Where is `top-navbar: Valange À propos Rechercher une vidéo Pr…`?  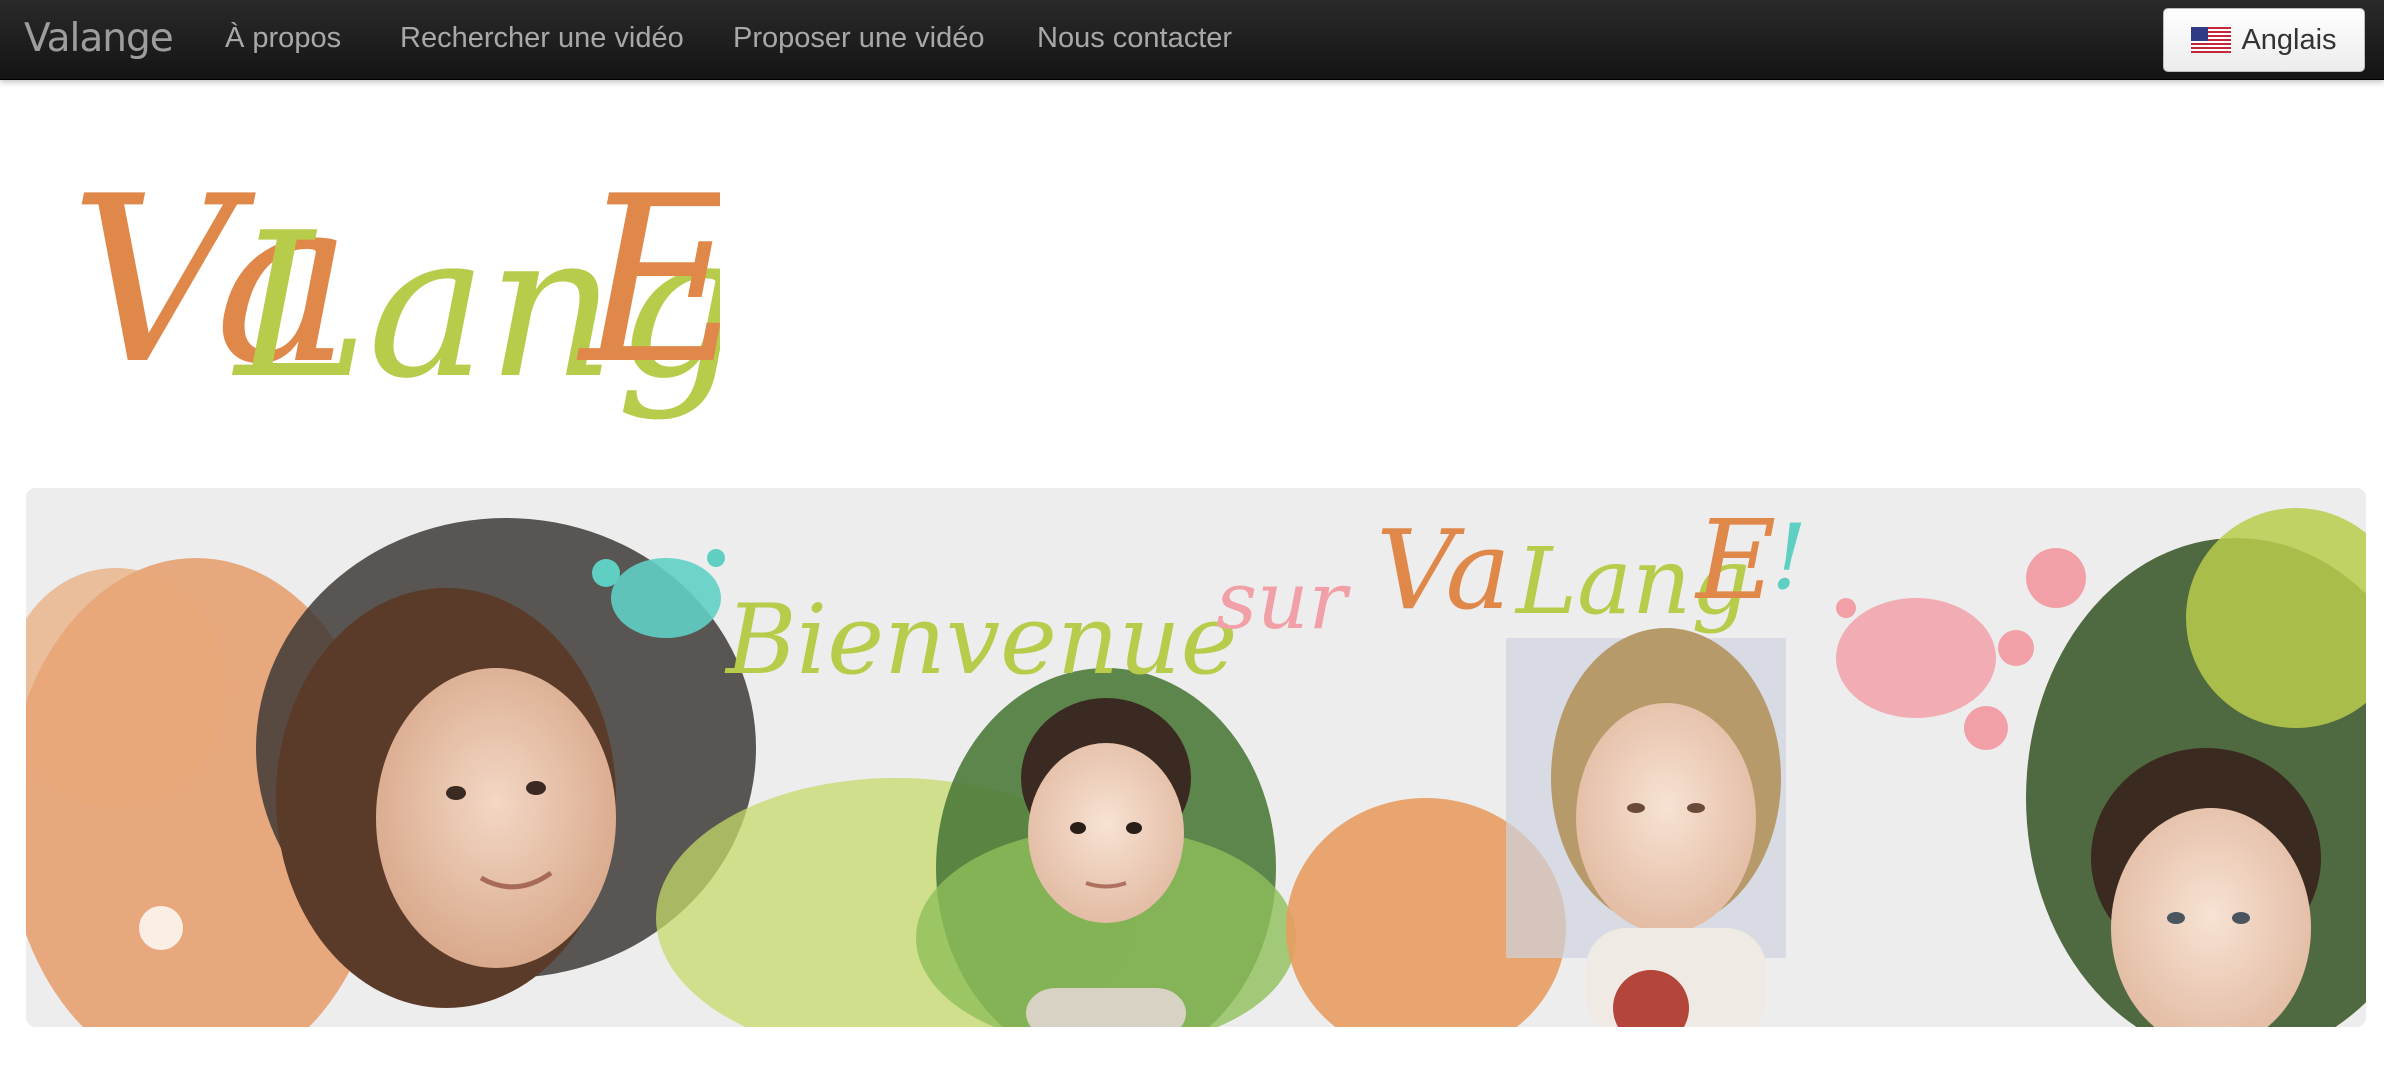 top-navbar: Valange À propos Rechercher une vidéo Pr… is located at coordinates (1192, 40).